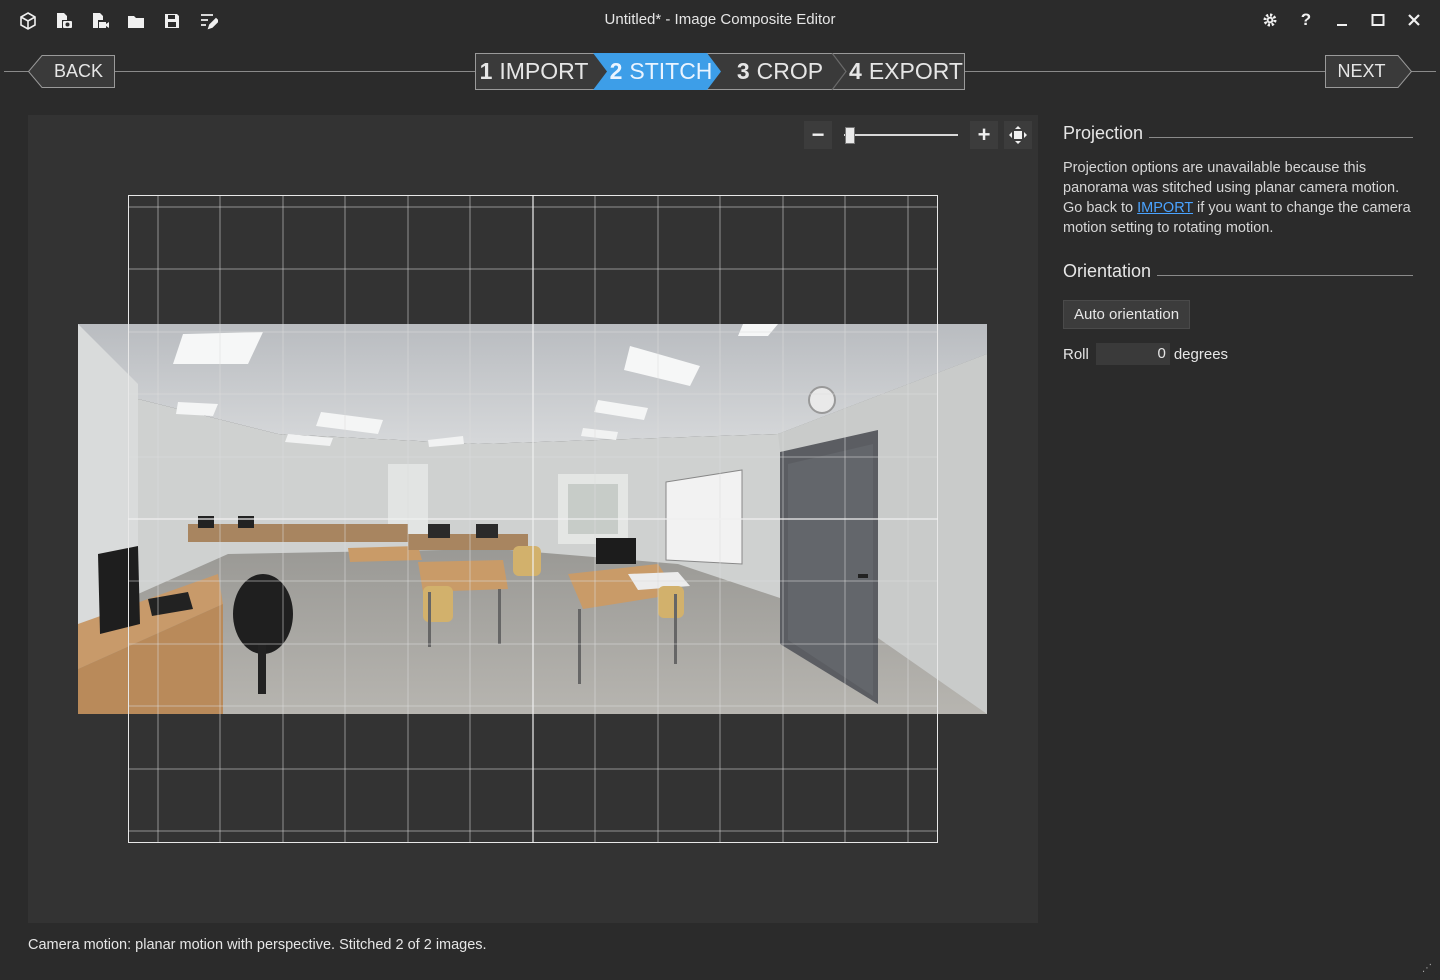 Image resolution: width=1440 pixels, height=980 pixels. What do you see at coordinates (671, 71) in the screenshot?
I see `step-label: STITCH` at bounding box center [671, 71].